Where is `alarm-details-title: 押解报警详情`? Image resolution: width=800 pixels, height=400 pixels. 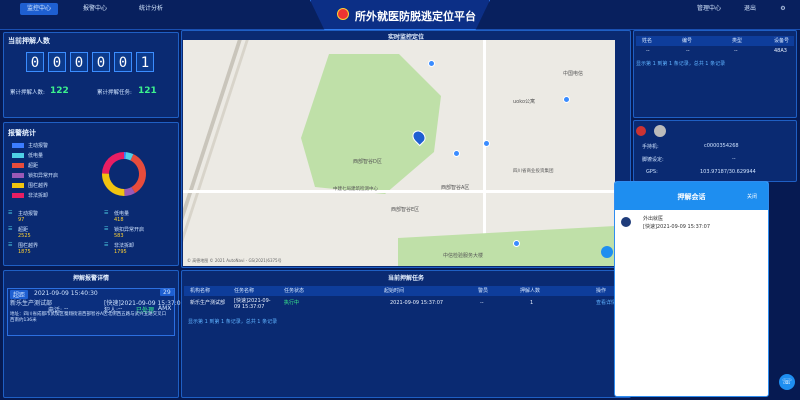 alarm-details-title: 押解报警详情 is located at coordinates (90, 278).